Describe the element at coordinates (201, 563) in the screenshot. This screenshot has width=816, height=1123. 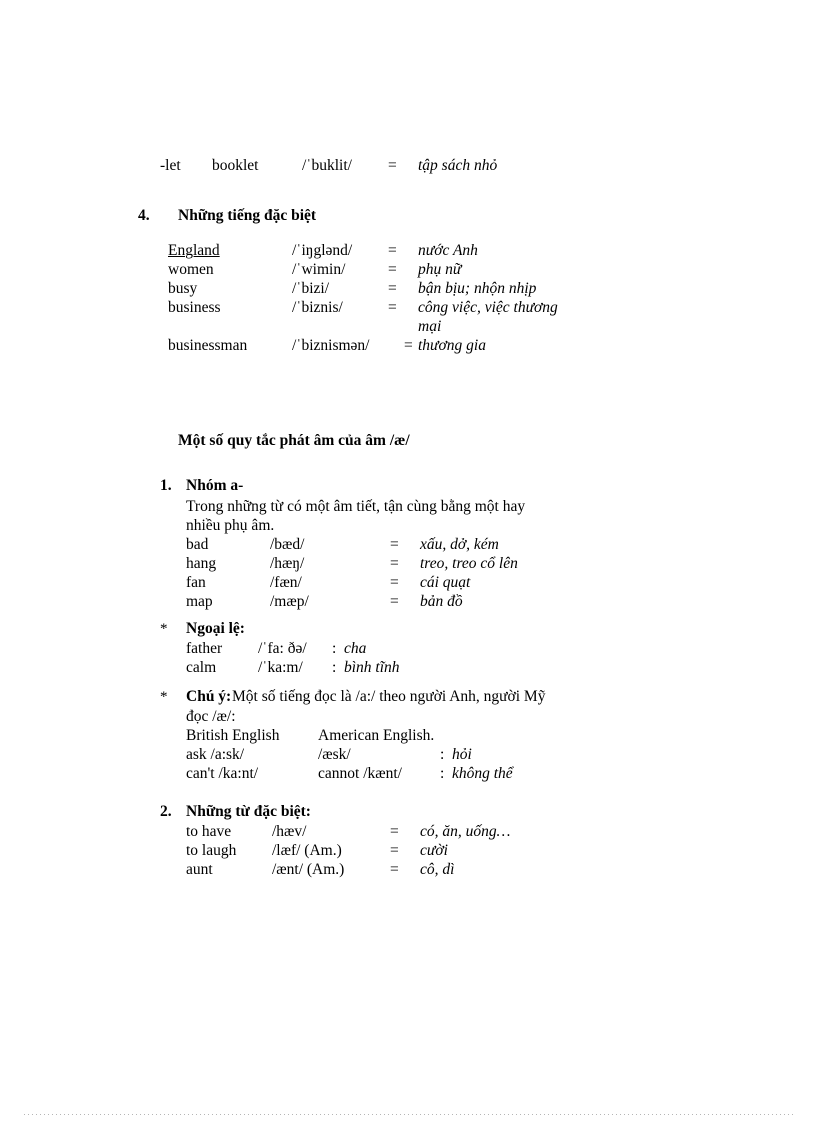
I see `word-label: hang` at that location.